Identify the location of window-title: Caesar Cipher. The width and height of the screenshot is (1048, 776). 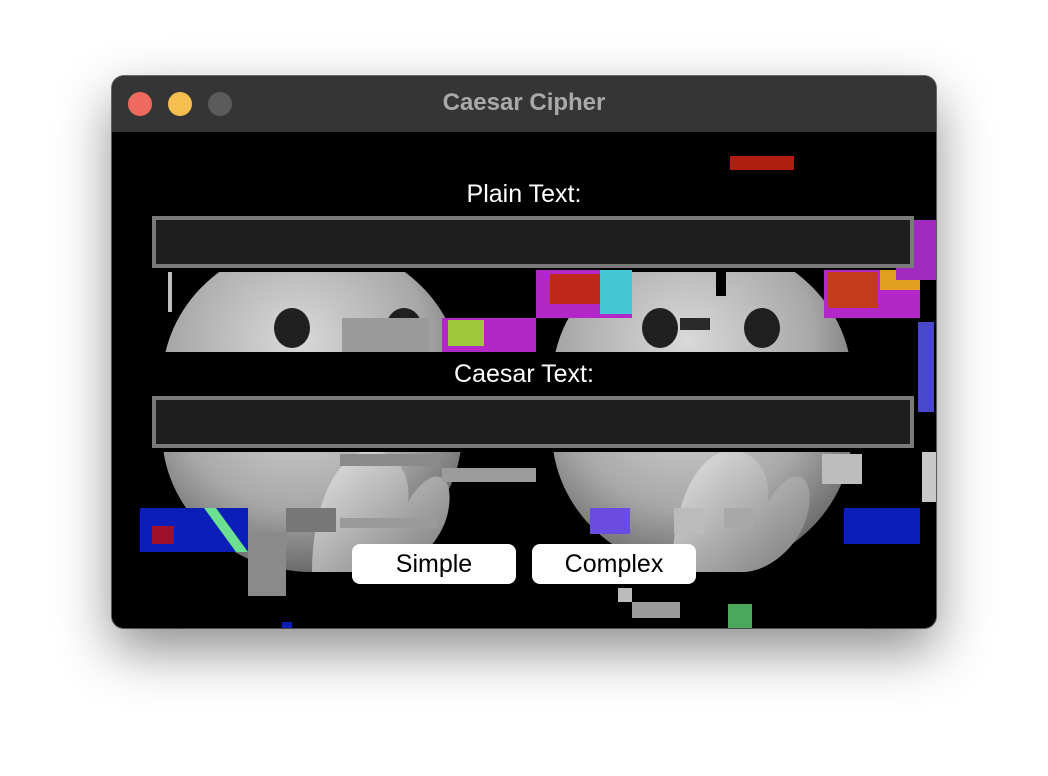
(524, 102).